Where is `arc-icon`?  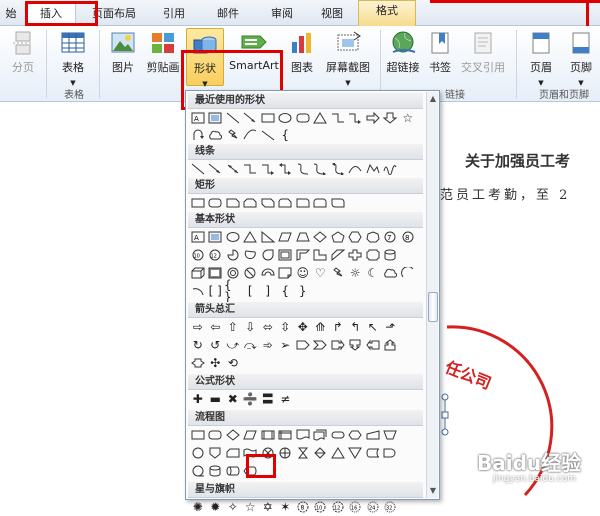
arc-icon is located at coordinates (198, 290).